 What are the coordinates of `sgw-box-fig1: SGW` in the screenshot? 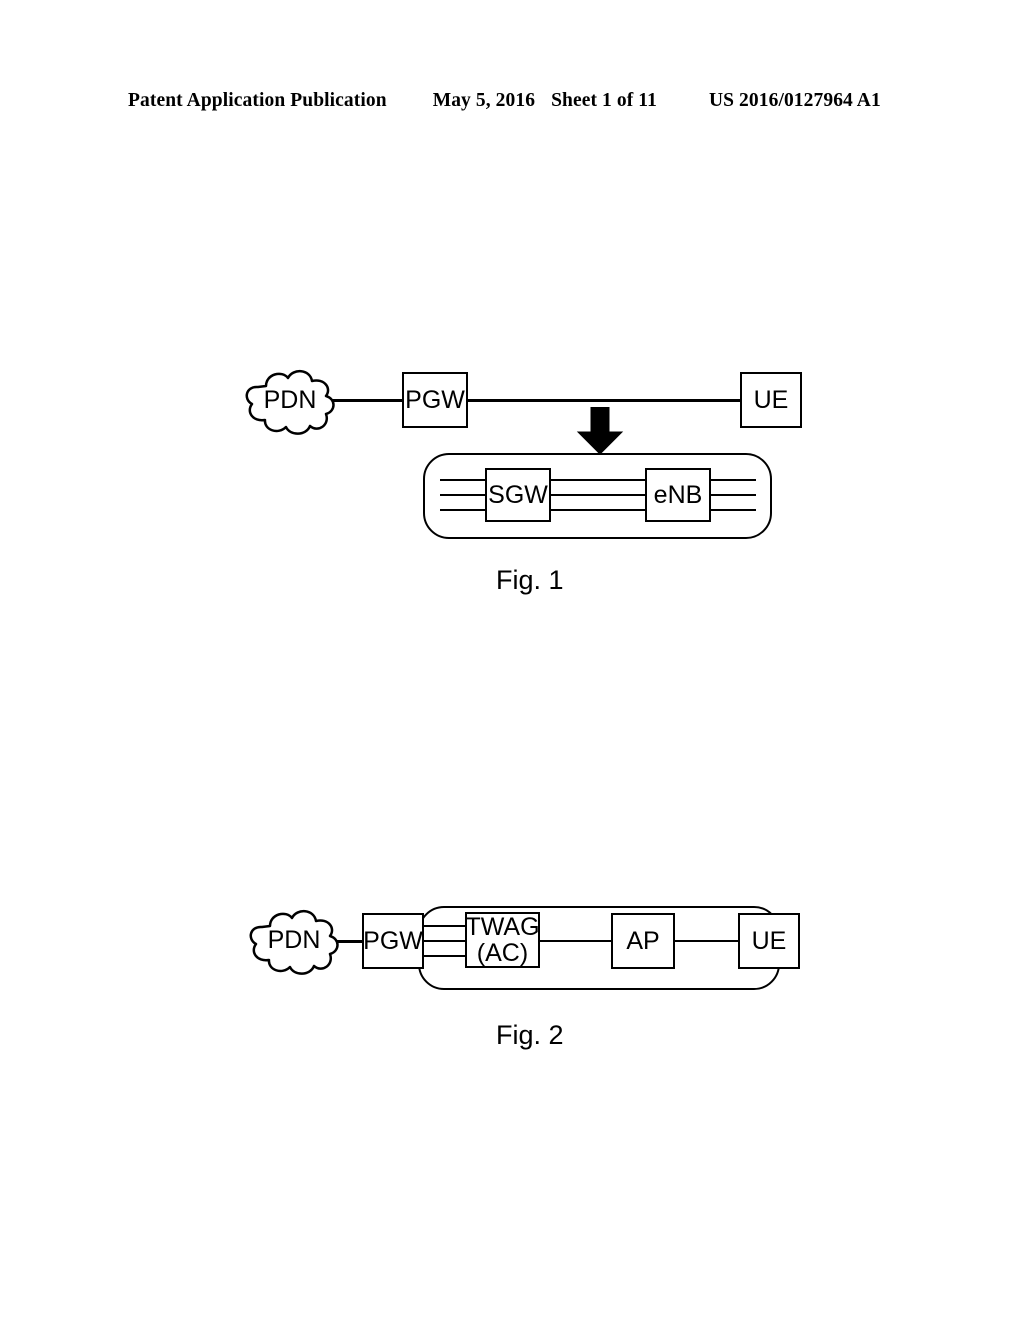 It's located at (518, 495).